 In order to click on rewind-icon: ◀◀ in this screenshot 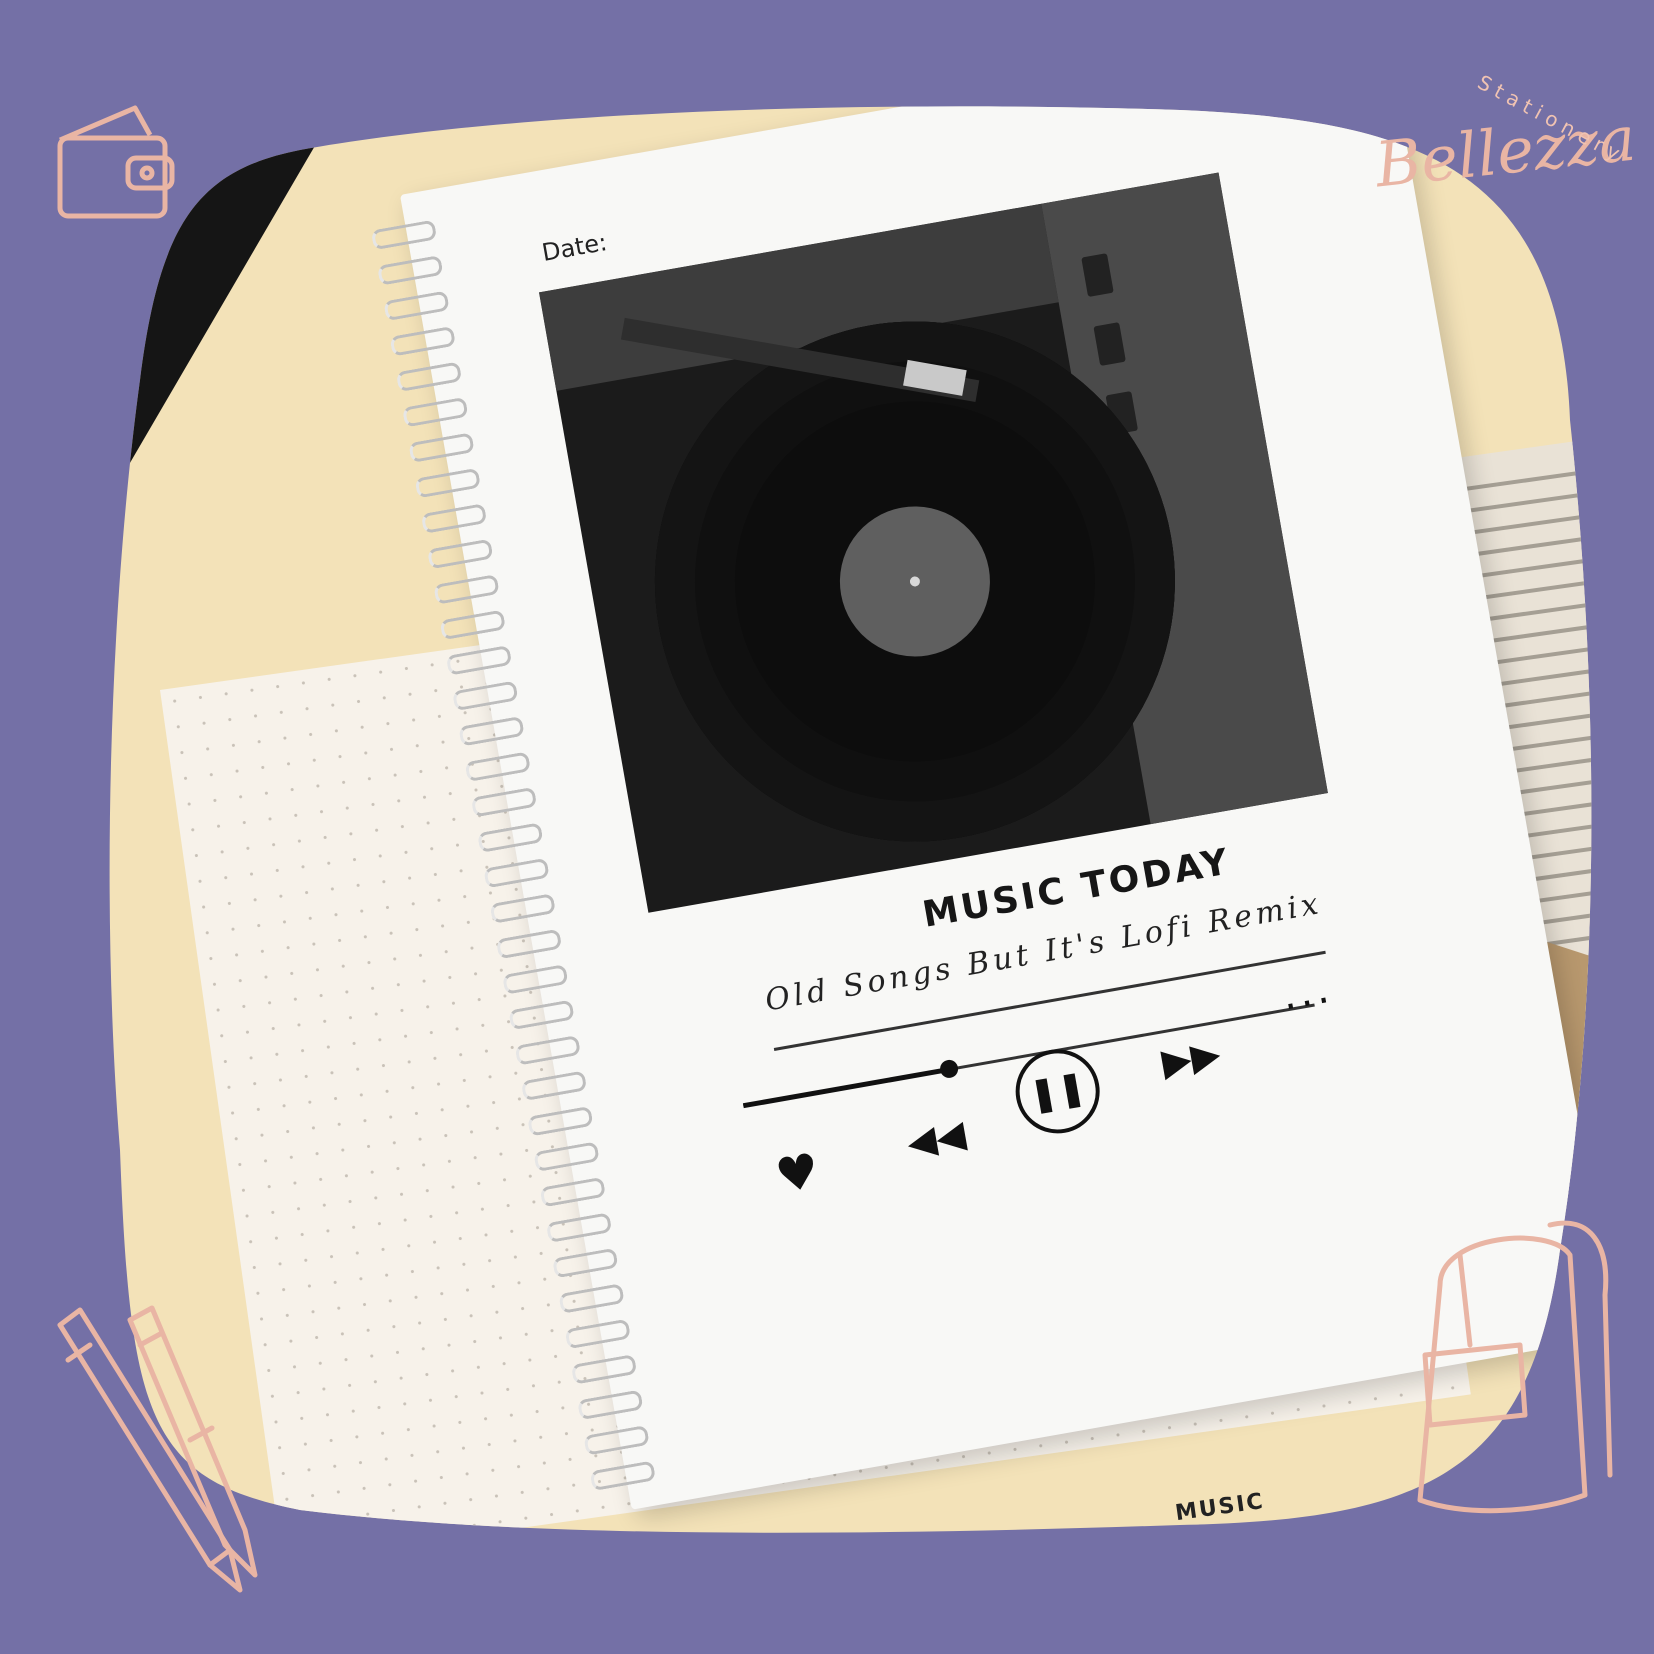, I will do `click(936, 1138)`.